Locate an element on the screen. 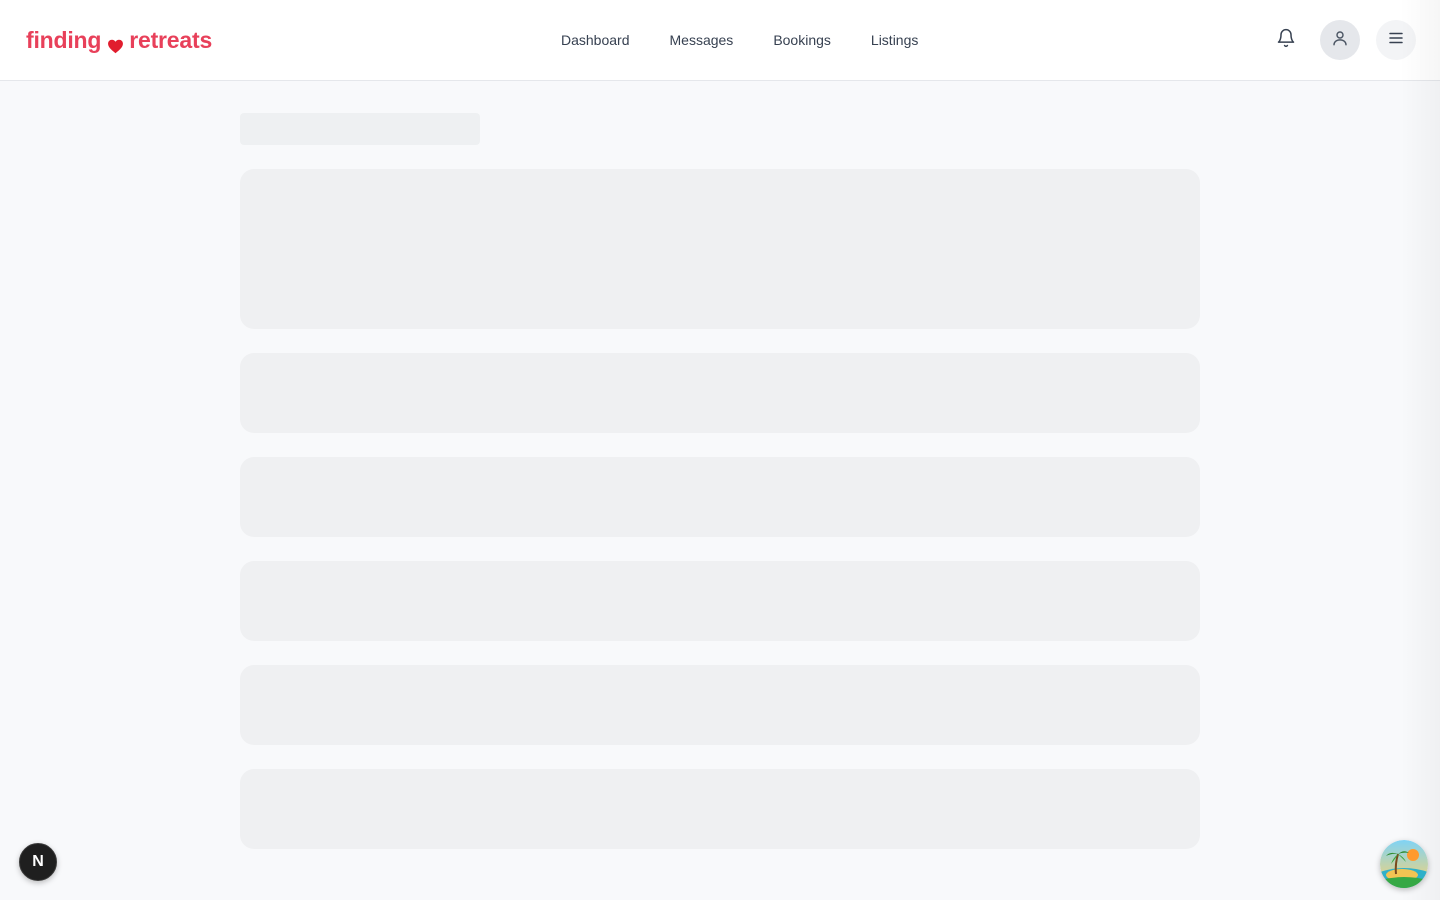  user-icon is located at coordinates (1340, 40).